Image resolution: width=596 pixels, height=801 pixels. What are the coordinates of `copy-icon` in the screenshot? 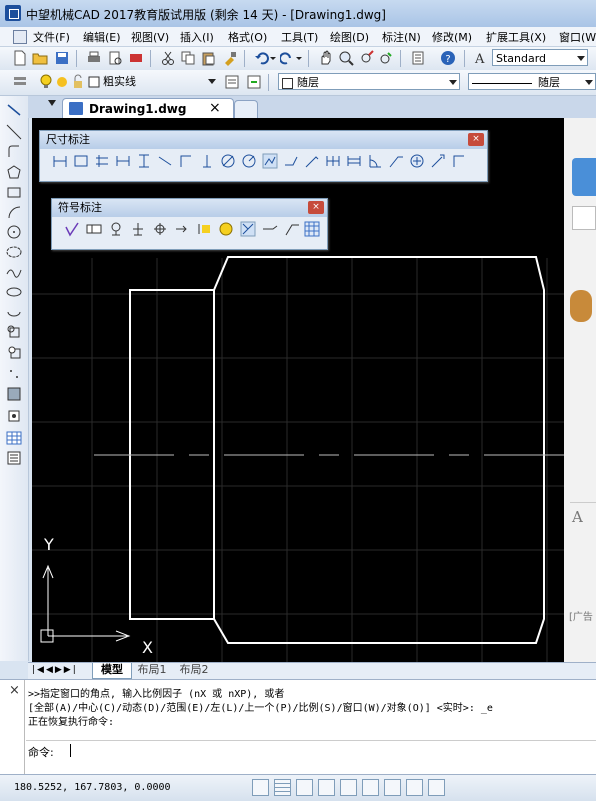 It's located at (188, 58).